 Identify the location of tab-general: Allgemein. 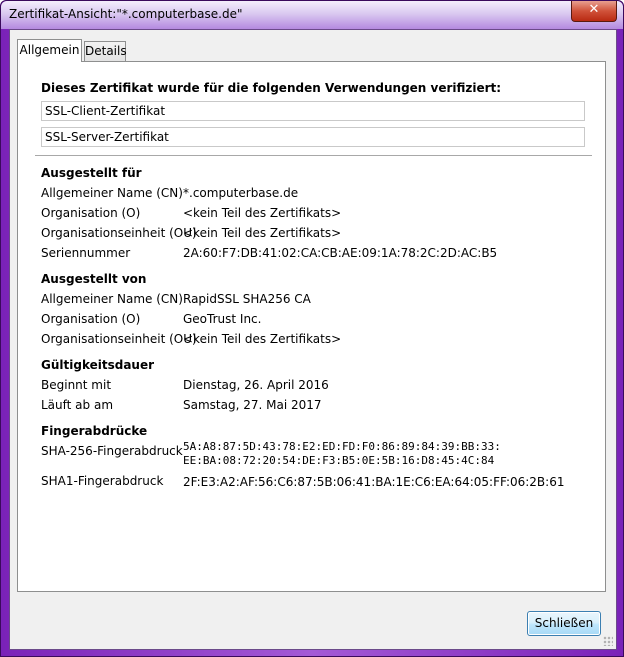
(49, 50).